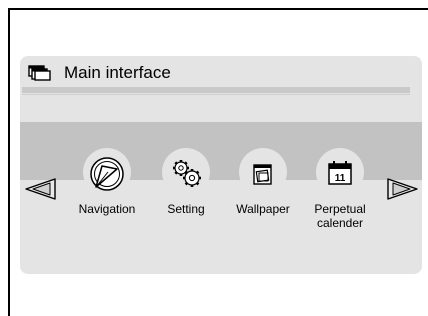 This screenshot has width=428, height=316. I want to click on title-divider, so click(216, 90).